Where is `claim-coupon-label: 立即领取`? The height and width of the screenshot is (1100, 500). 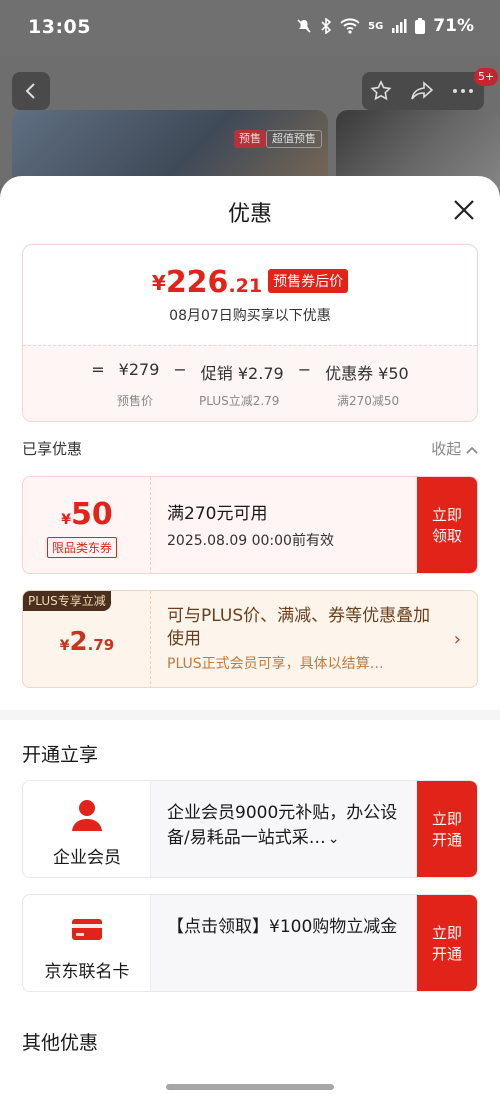 claim-coupon-label: 立即领取 is located at coordinates (446, 525).